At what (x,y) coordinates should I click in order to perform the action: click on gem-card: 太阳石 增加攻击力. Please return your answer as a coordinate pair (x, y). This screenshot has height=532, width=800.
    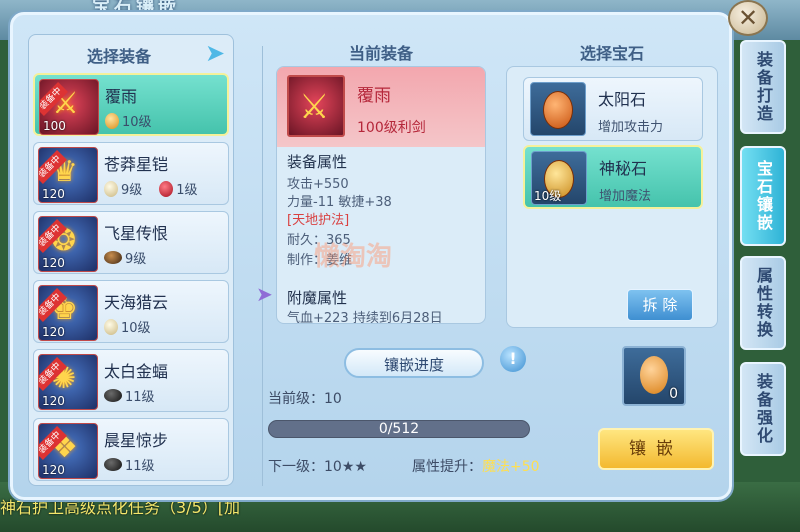
    Looking at the image, I should click on (613, 109).